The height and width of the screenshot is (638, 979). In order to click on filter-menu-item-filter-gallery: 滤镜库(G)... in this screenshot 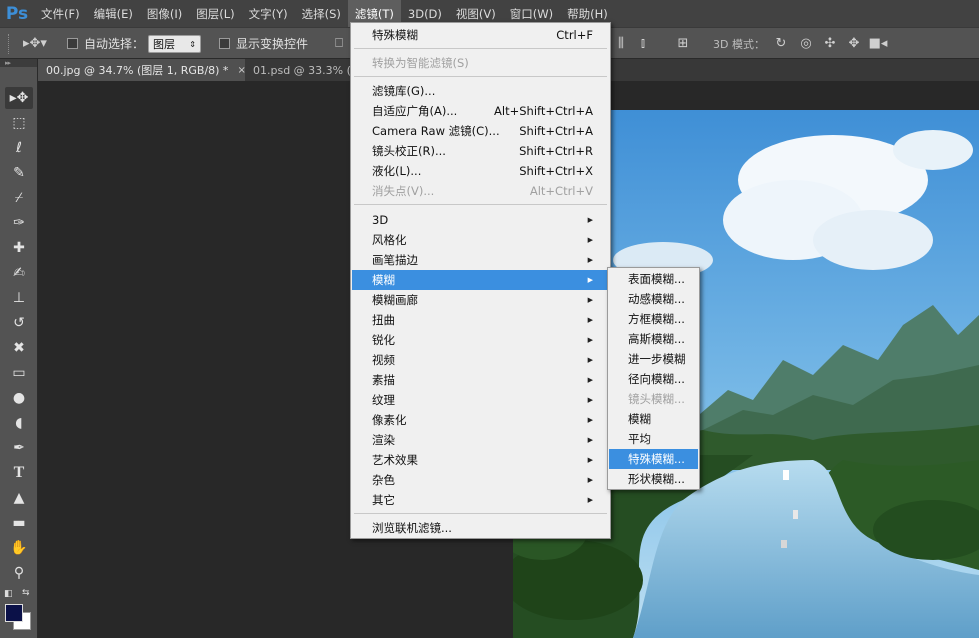, I will do `click(480, 91)`.